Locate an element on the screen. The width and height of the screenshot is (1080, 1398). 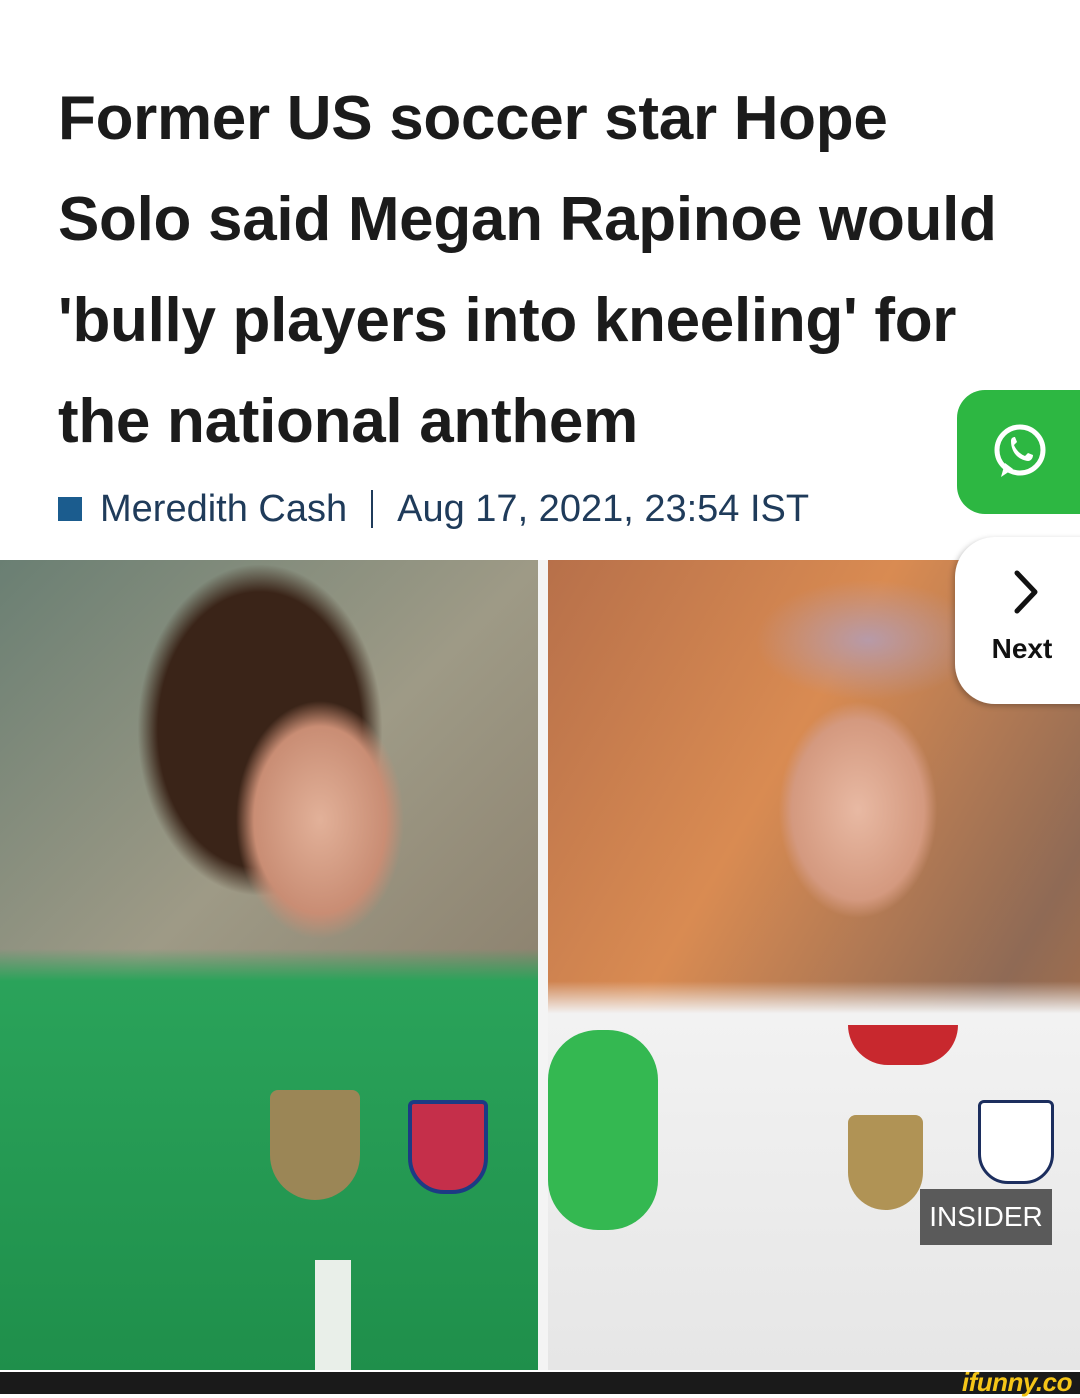
whatsapp-icon is located at coordinates (1020, 450).